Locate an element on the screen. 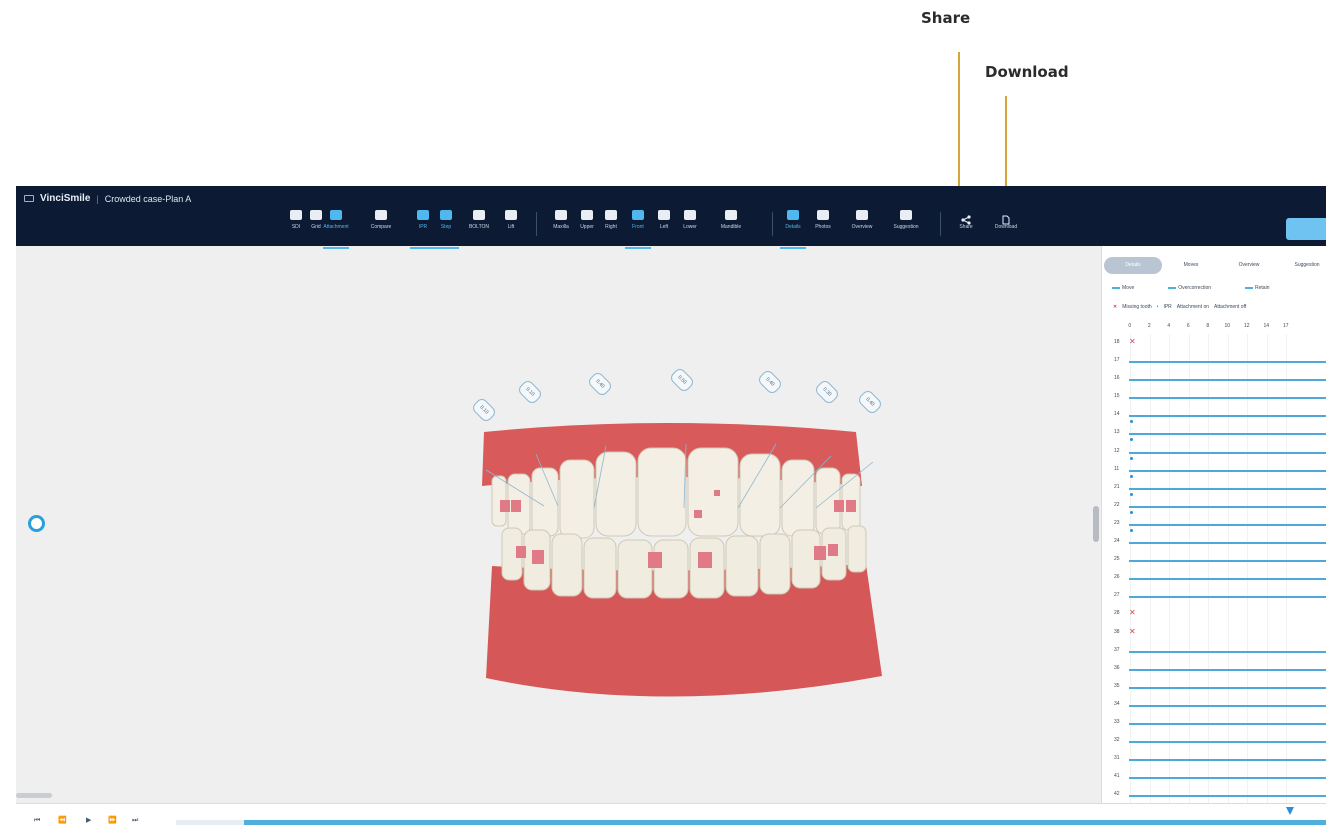  tooth-row: 18 ✕ is located at coordinates (1214, 345).